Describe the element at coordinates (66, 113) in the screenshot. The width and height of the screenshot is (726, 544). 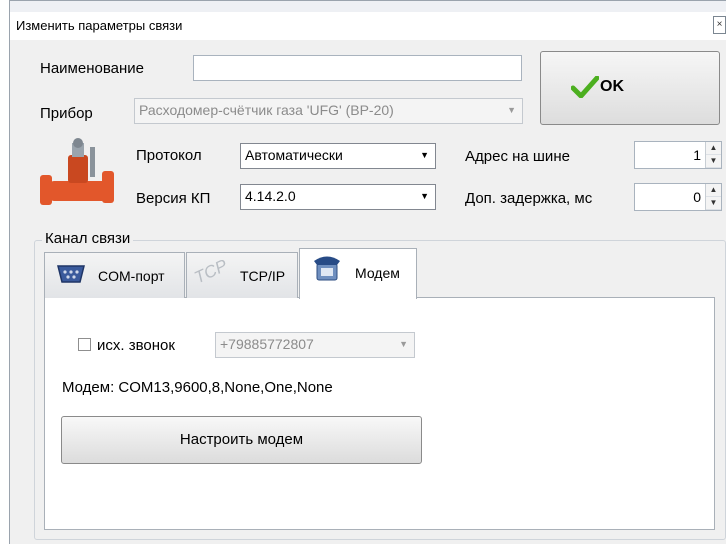
I see `device-label: Прибор` at that location.